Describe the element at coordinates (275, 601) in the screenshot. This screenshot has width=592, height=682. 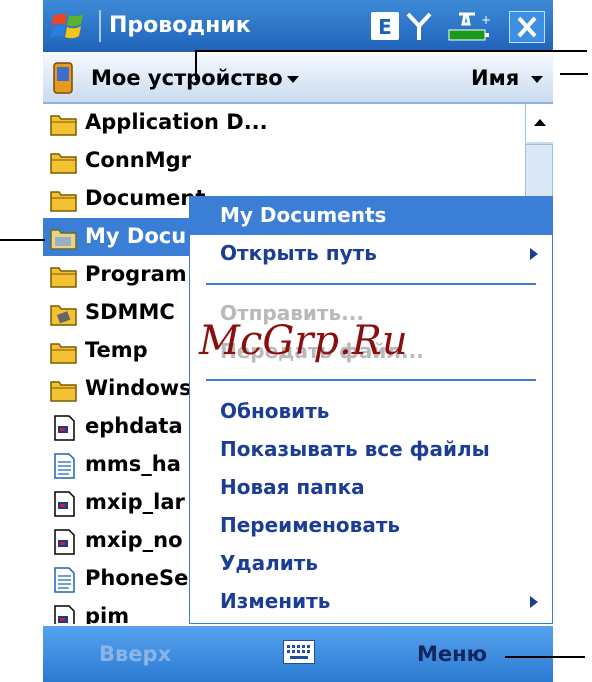
I see `menu-item-label: Изменить` at that location.